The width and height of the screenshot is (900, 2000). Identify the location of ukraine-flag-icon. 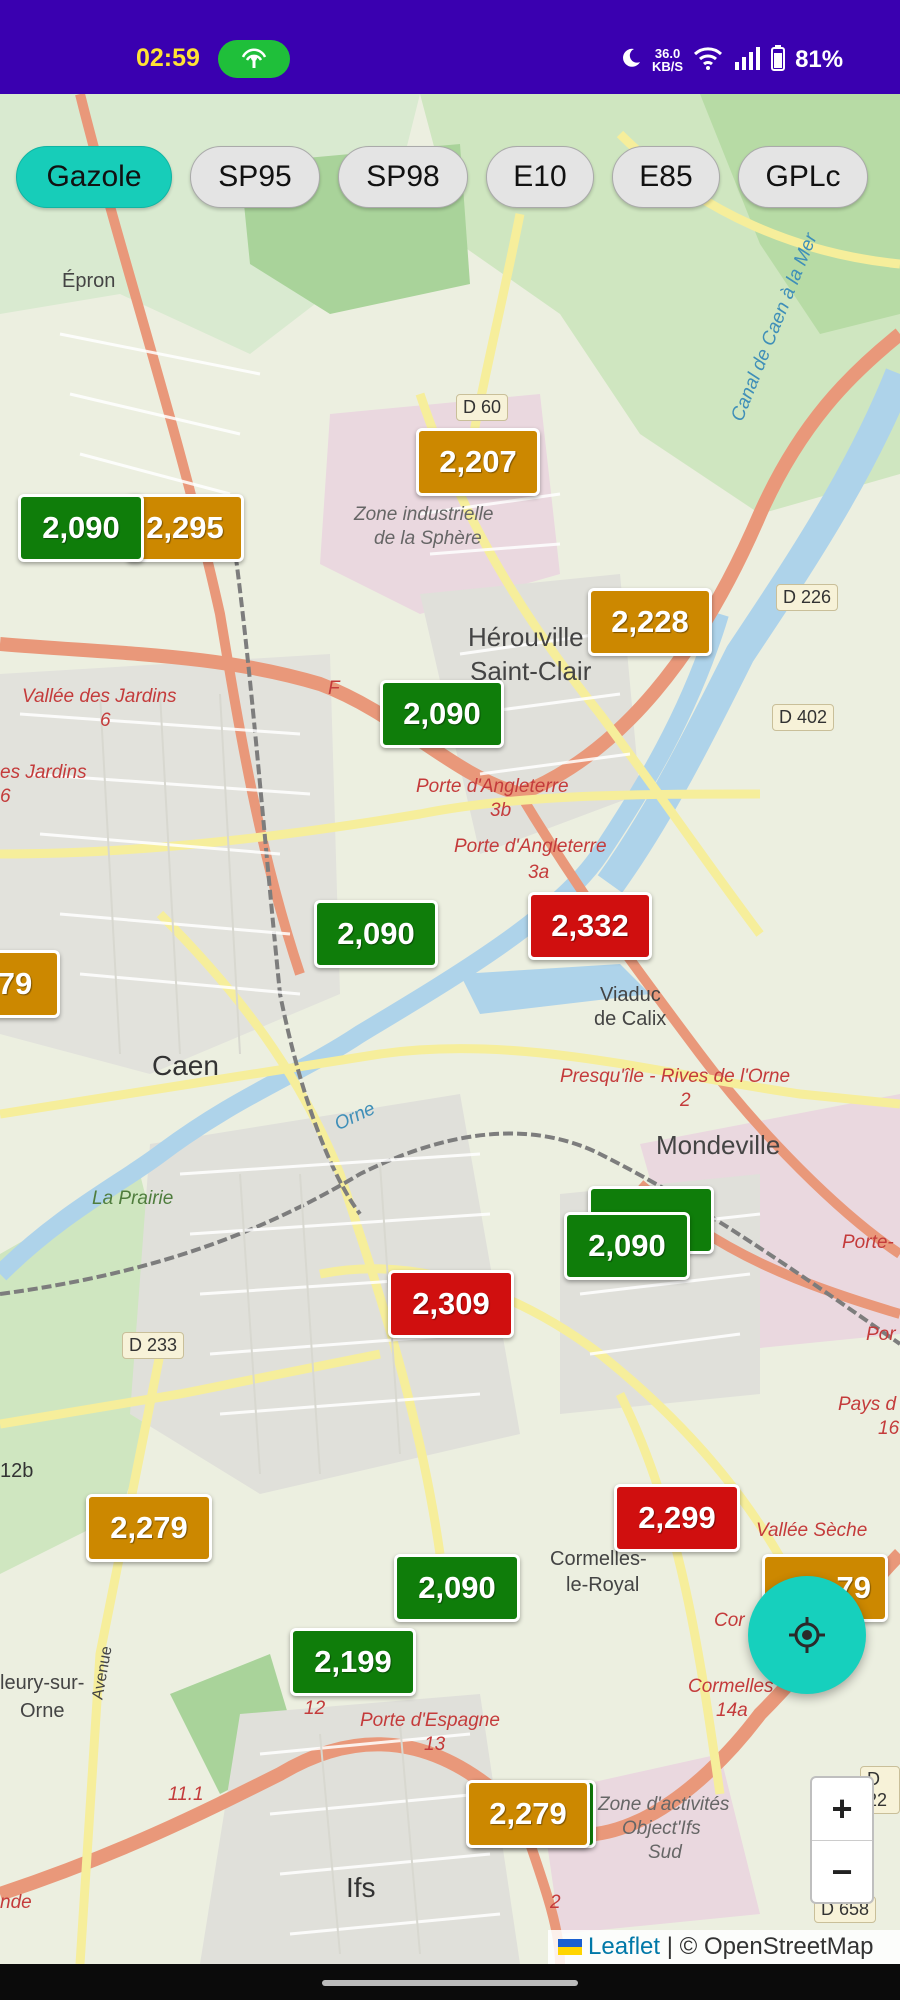
(570, 1947).